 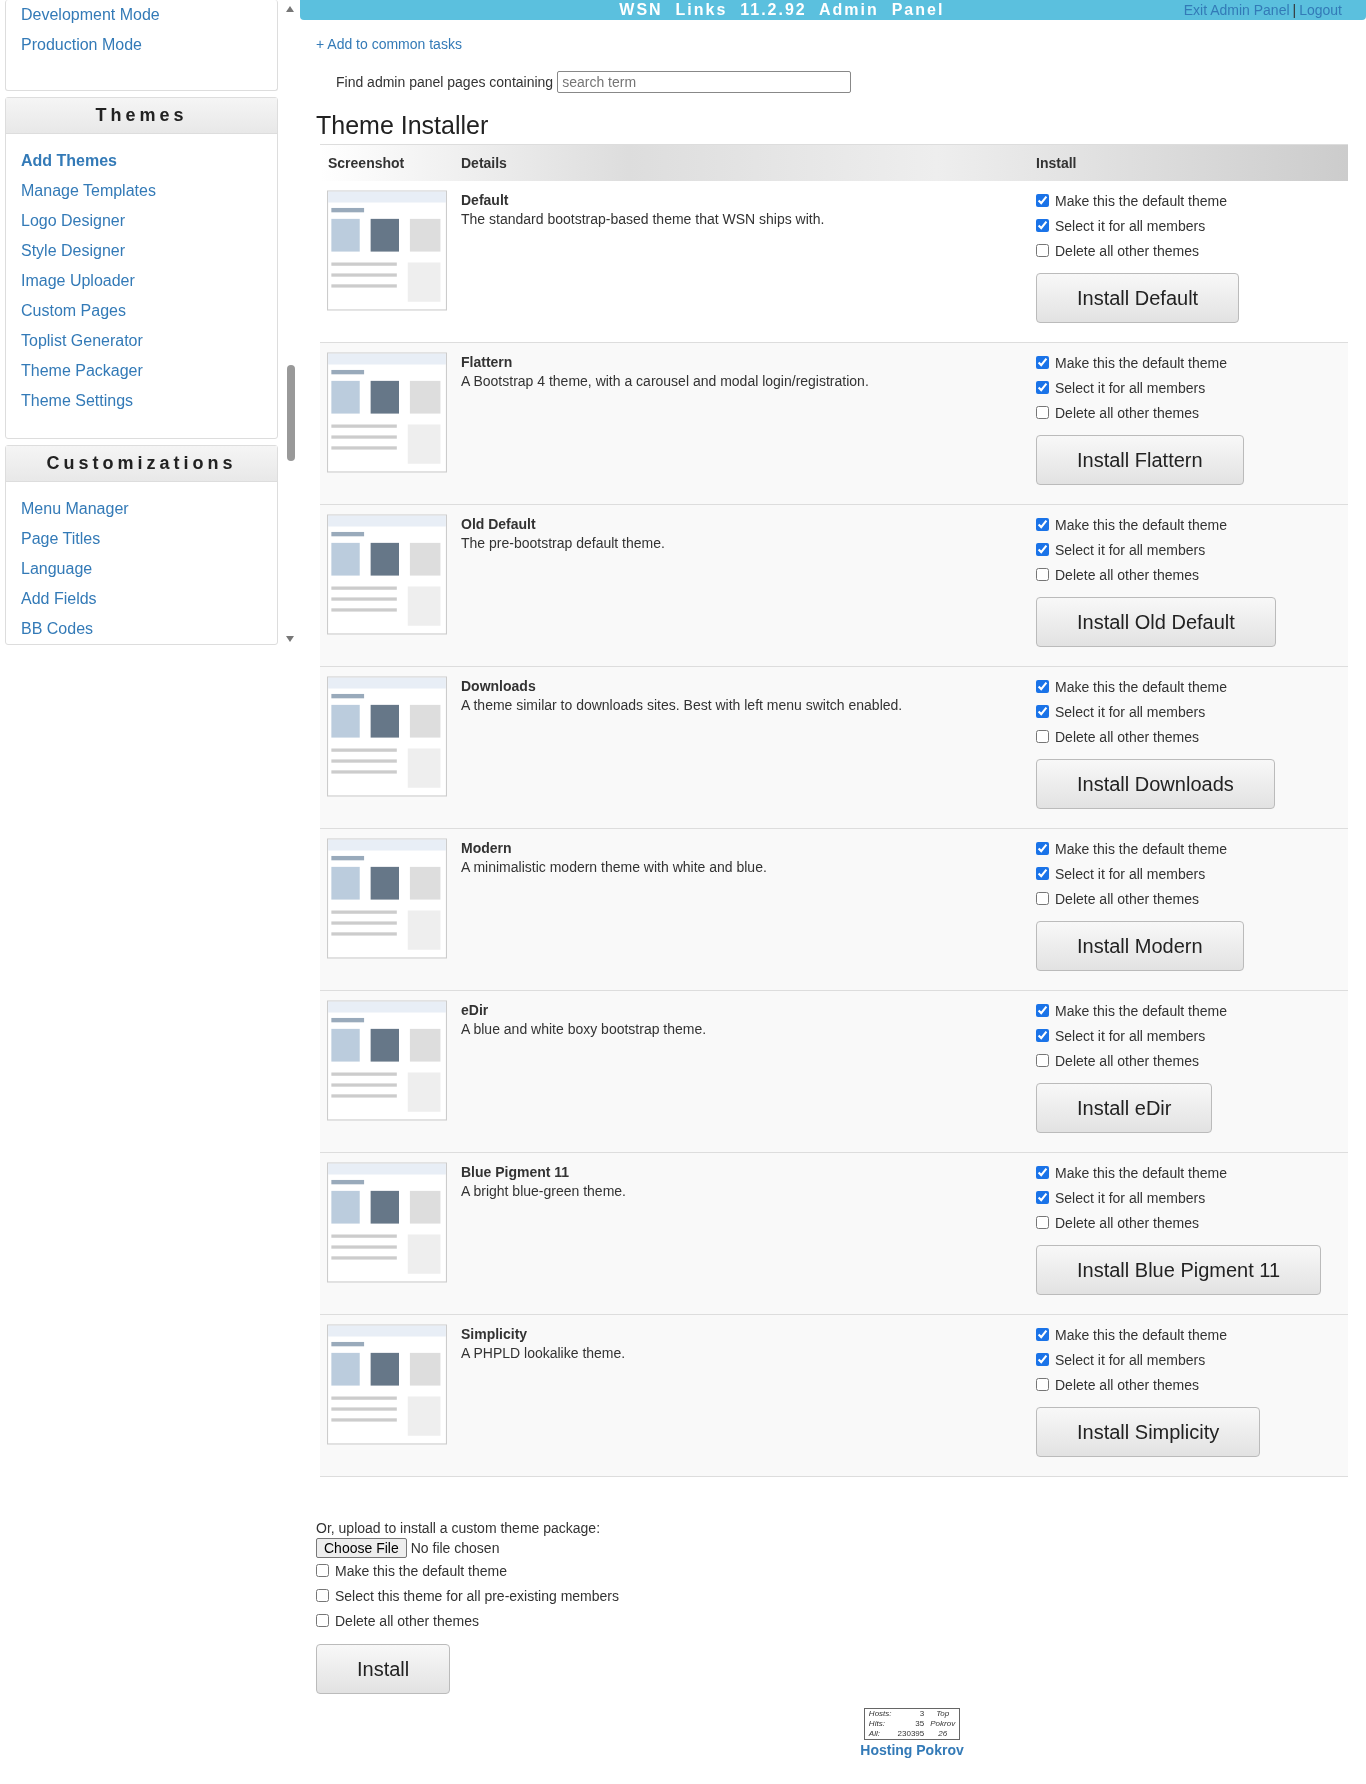 What do you see at coordinates (1138, 298) in the screenshot?
I see `install-button: Install Default` at bounding box center [1138, 298].